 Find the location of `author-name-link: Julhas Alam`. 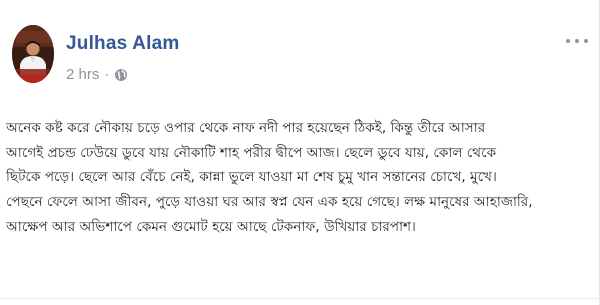

author-name-link: Julhas Alam is located at coordinates (122, 44).